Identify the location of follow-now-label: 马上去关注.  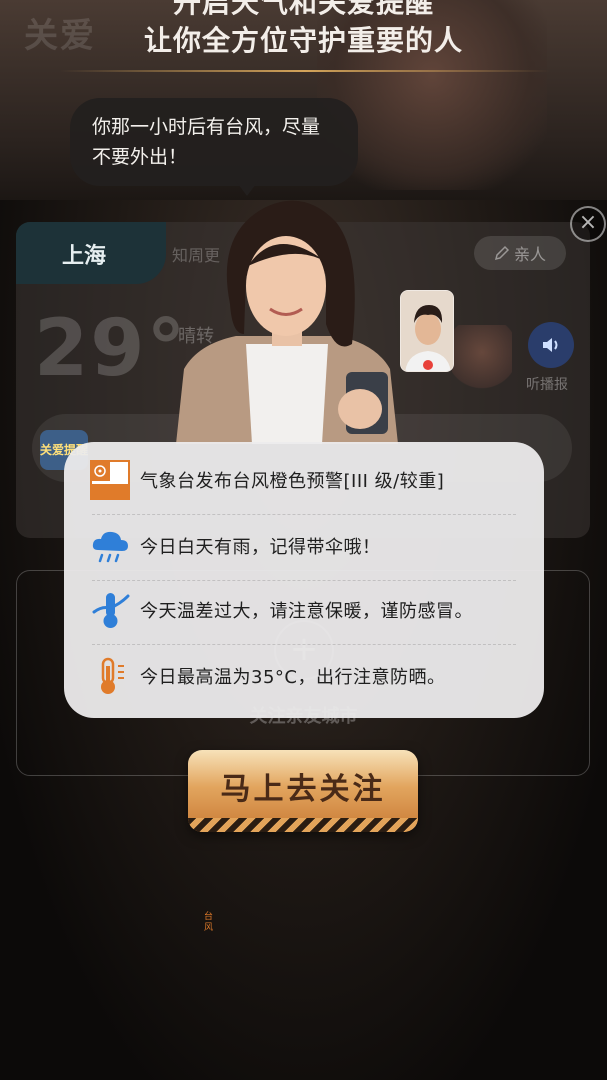
(303, 789).